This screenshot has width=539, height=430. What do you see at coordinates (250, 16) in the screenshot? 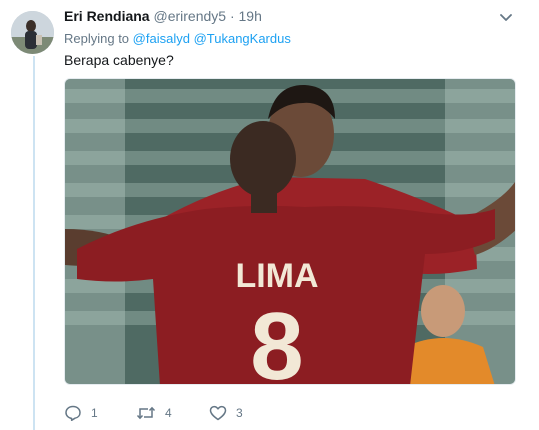
I see `timestamp: 19h` at bounding box center [250, 16].